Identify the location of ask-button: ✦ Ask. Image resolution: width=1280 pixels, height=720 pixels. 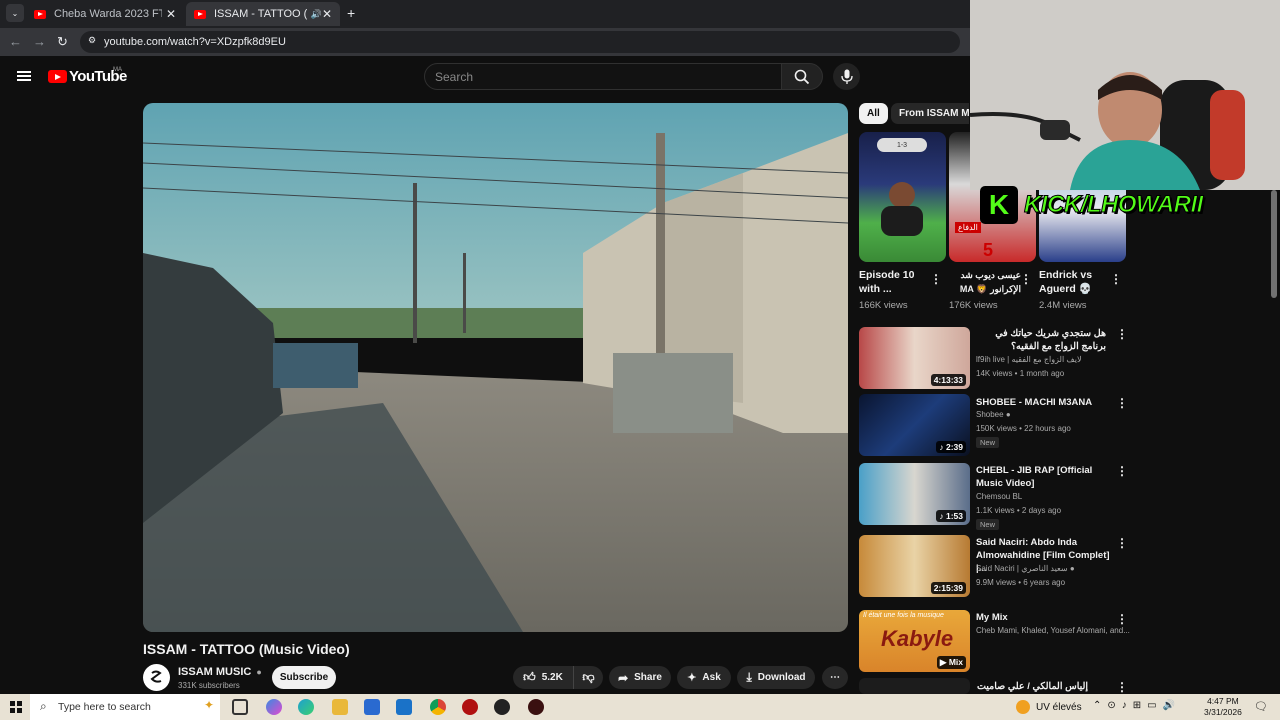
(704, 677).